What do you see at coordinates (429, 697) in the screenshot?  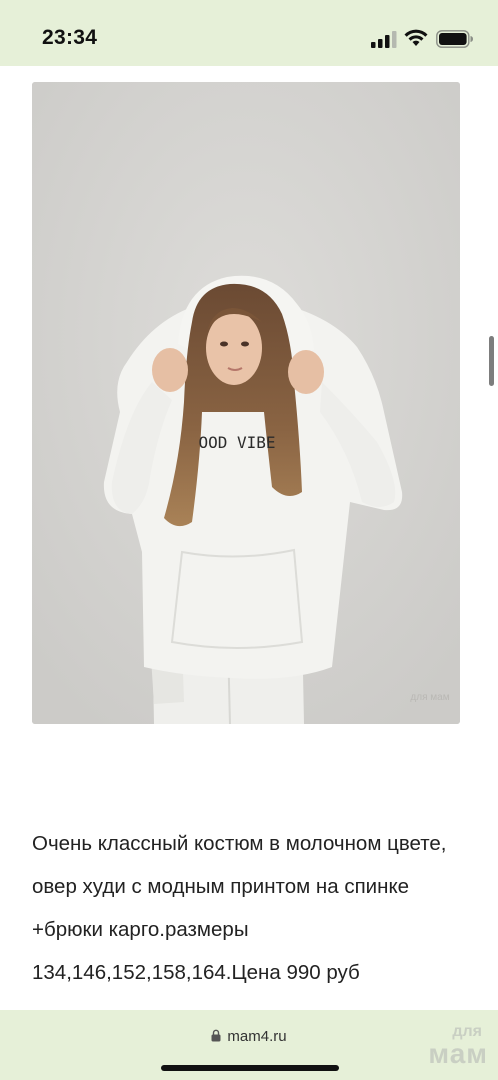 I see `image-watermark: для мам` at bounding box center [429, 697].